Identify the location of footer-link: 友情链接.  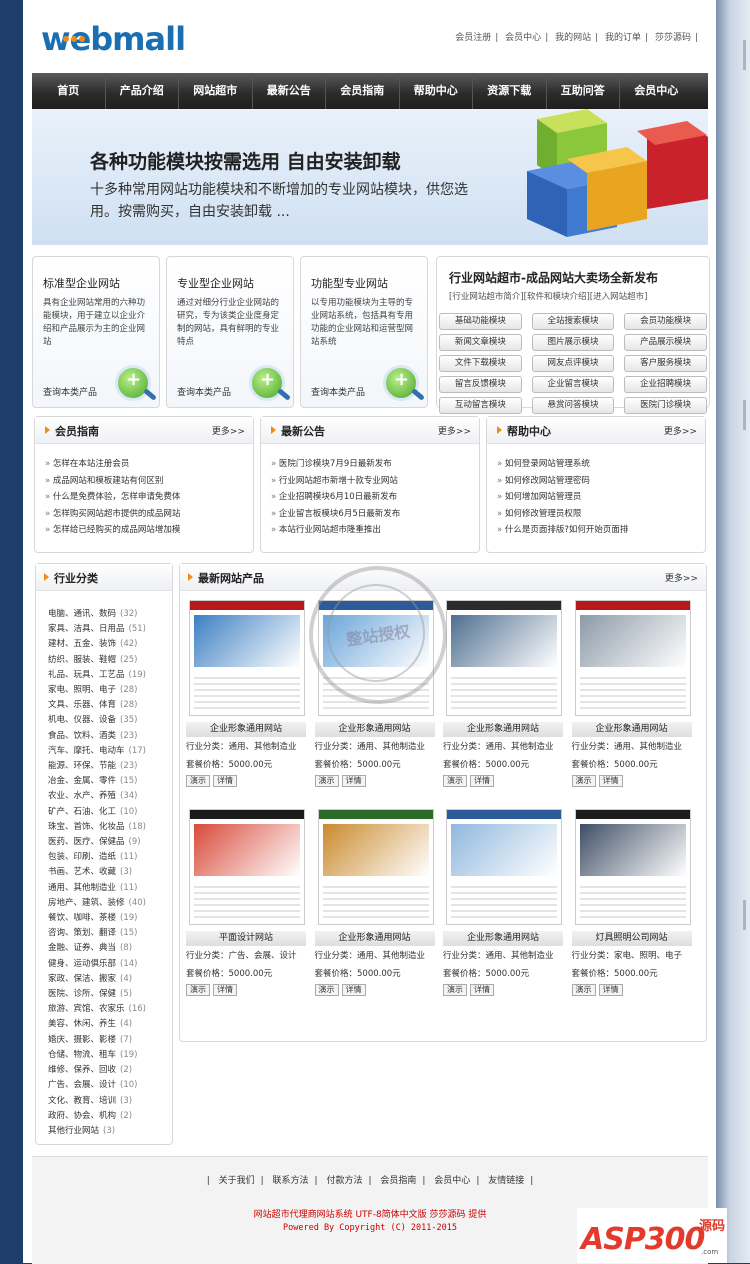
(506, 1181).